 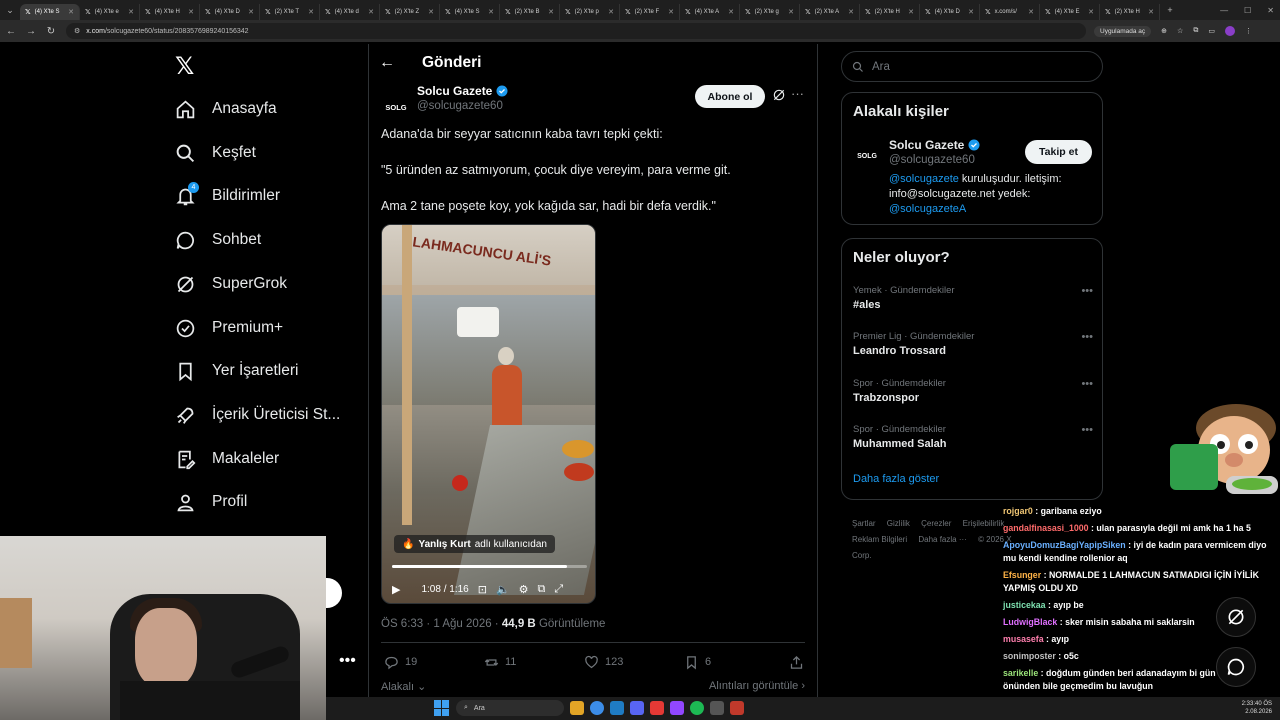 What do you see at coordinates (1046, 528) in the screenshot?
I see `chat-username: gandalfinasasi_1000` at bounding box center [1046, 528].